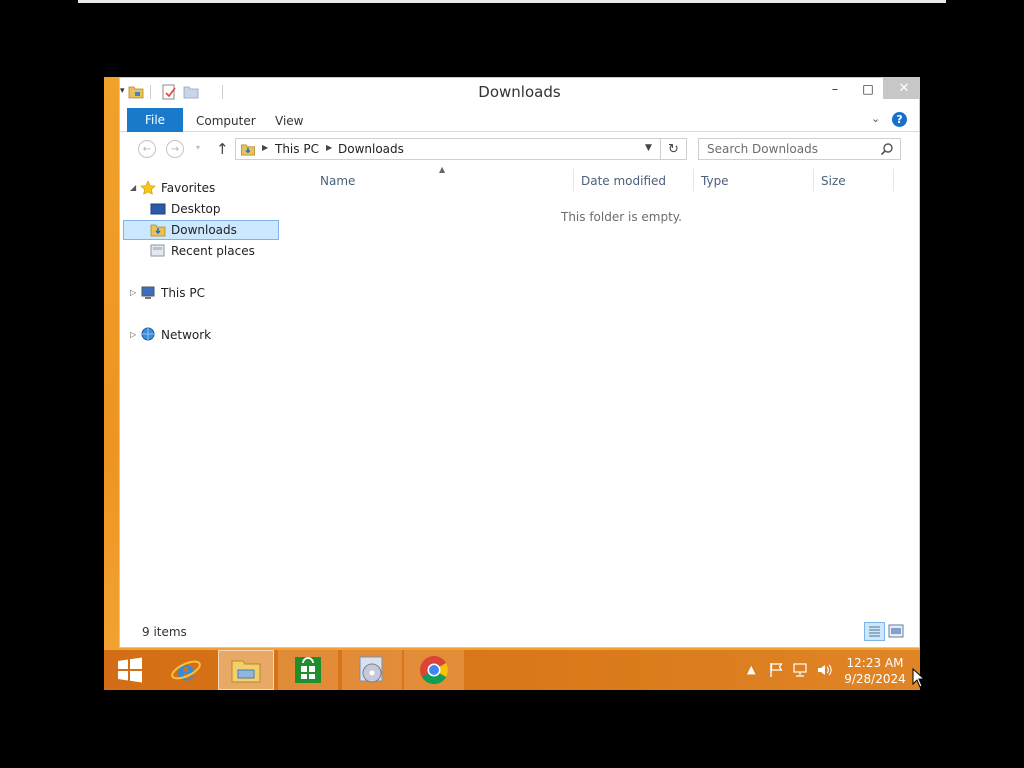 The height and width of the screenshot is (768, 1024). What do you see at coordinates (512, 1) in the screenshot?
I see `top-strip` at bounding box center [512, 1].